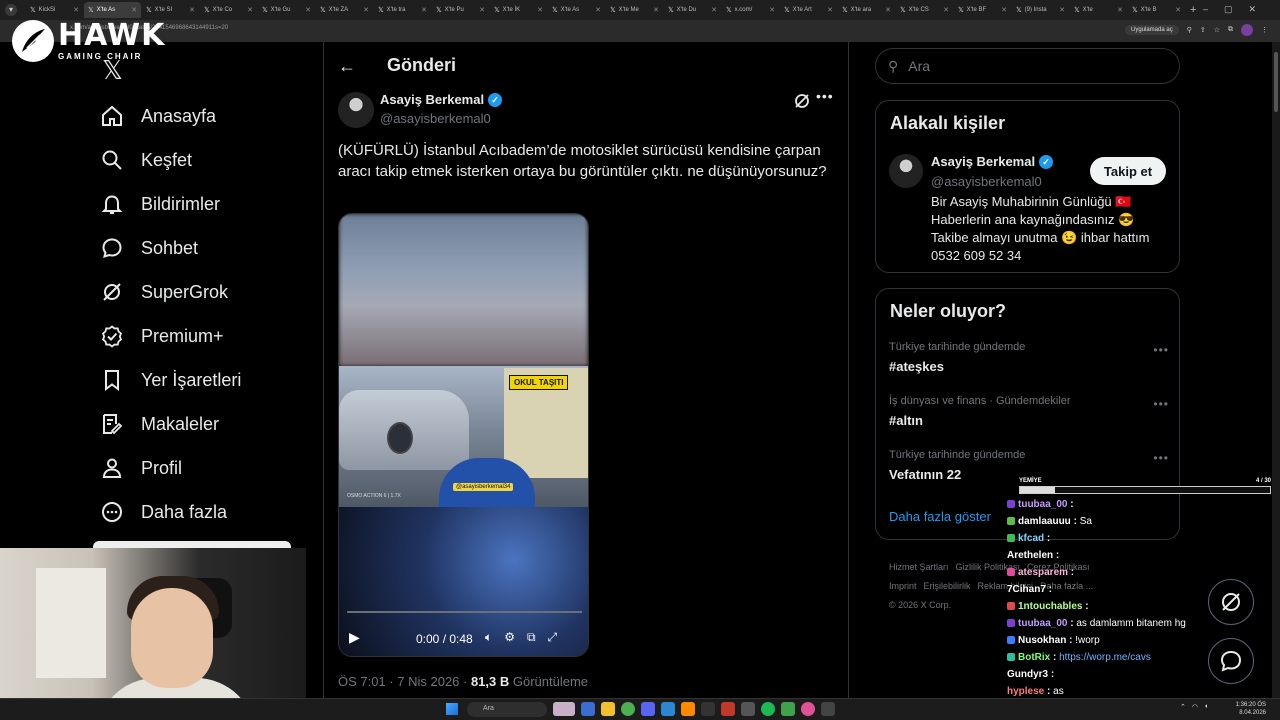 Image resolution: width=1280 pixels, height=720 pixels. What do you see at coordinates (404, 681) in the screenshot?
I see `post-time: ÖS 7:01 · 7 Nis 2026 ·` at bounding box center [404, 681].